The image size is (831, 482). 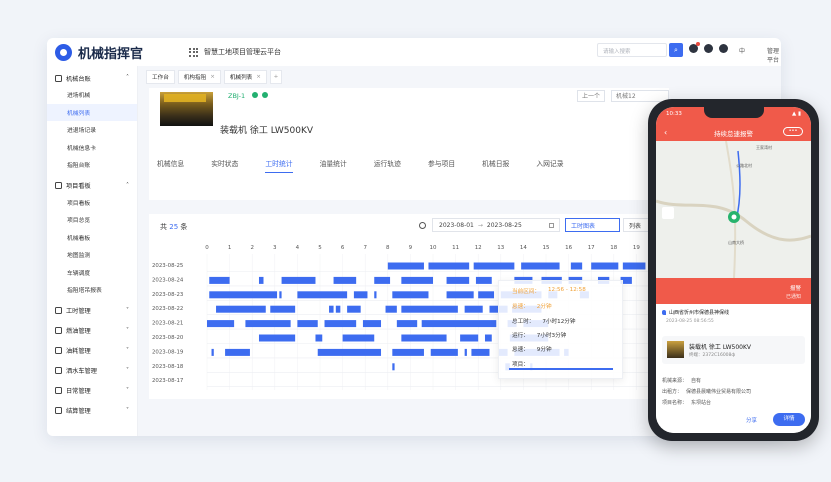 I want to click on sidebar-item: 项目看板, so click(x=92, y=203).